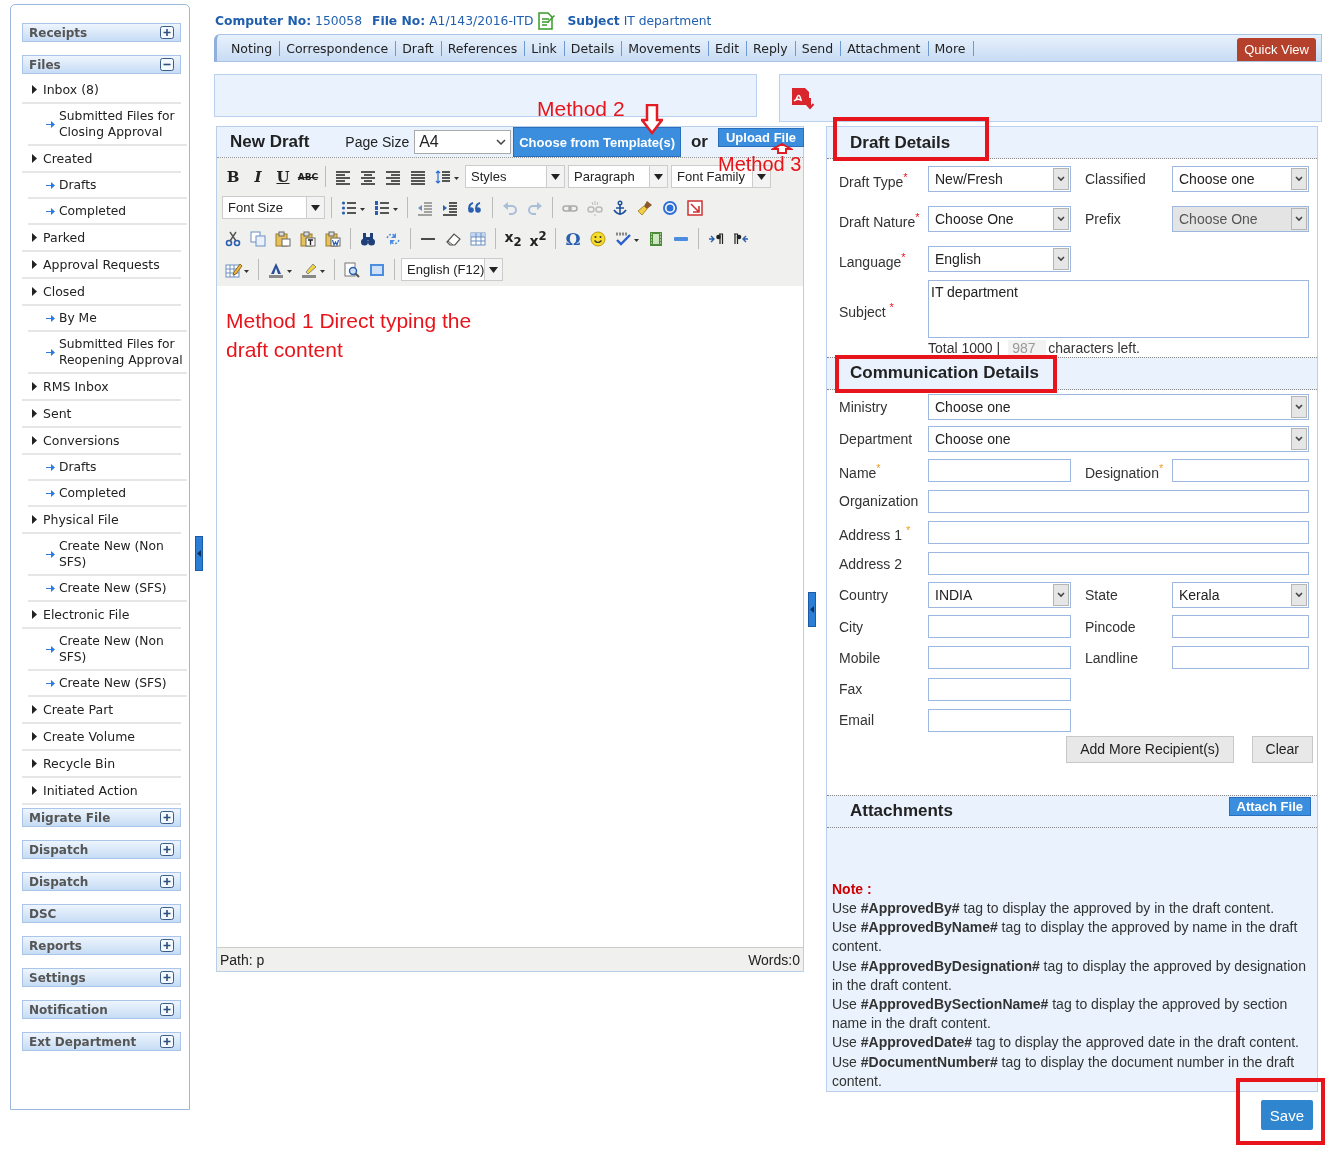 The height and width of the screenshot is (1153, 1330). I want to click on tree-item: Create New (Non SFS), so click(107, 650).